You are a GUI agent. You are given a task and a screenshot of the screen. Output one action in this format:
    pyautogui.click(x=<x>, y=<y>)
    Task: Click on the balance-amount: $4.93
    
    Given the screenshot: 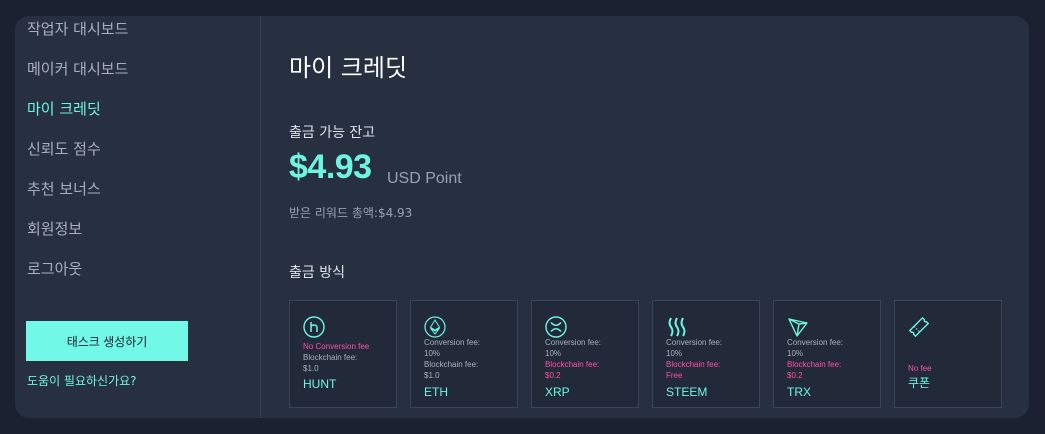 What is the action you would take?
    pyautogui.click(x=330, y=167)
    